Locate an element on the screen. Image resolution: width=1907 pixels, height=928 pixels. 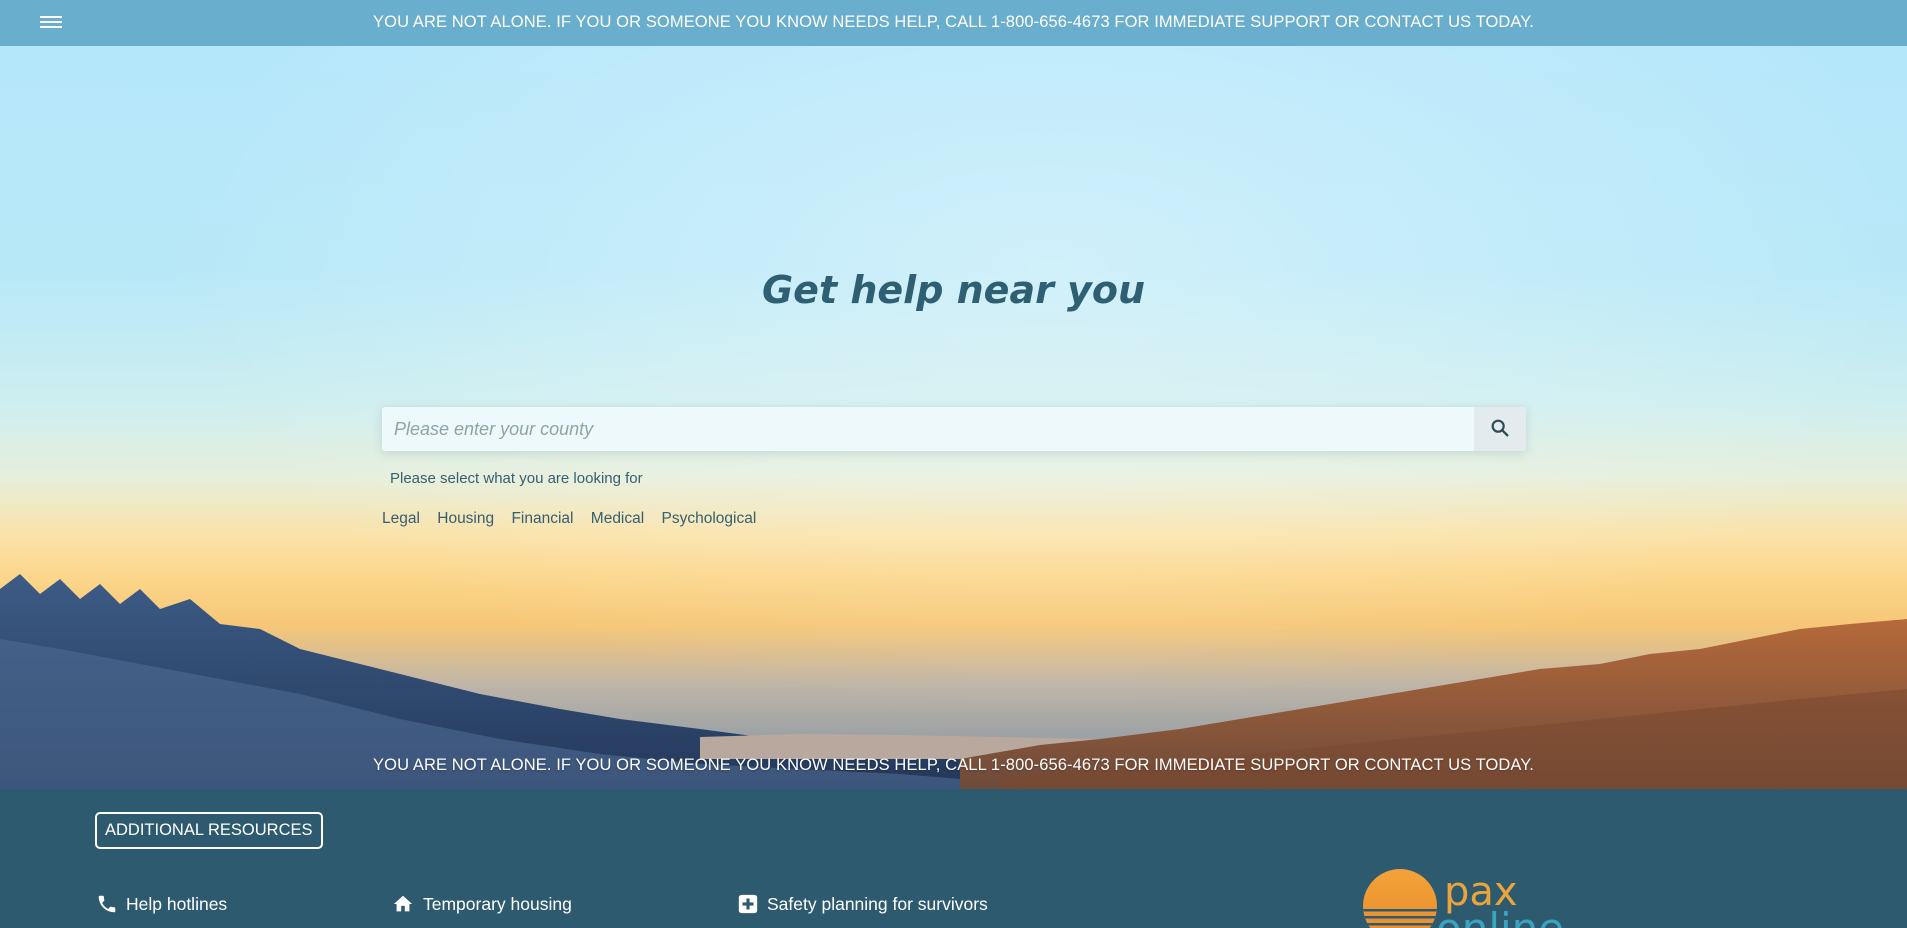
category-select-label: Please select what you are looking for is located at coordinates (516, 478).